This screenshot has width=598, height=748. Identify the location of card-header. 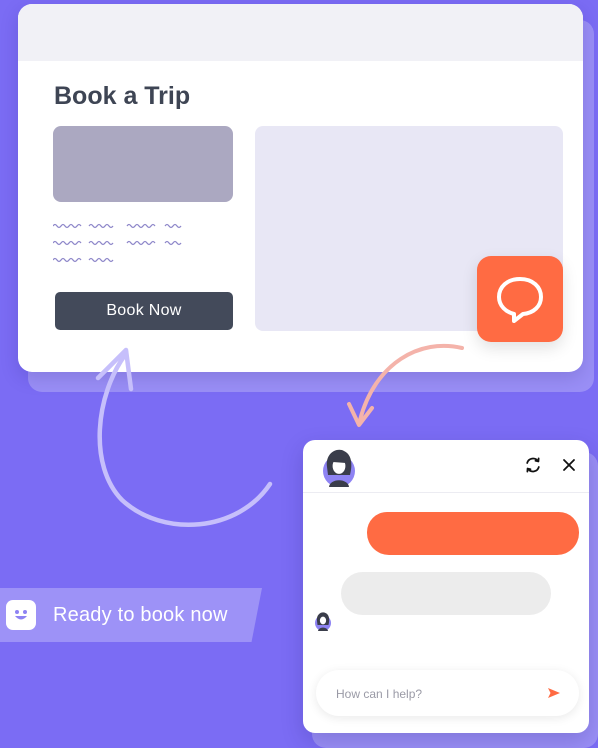
(300, 32).